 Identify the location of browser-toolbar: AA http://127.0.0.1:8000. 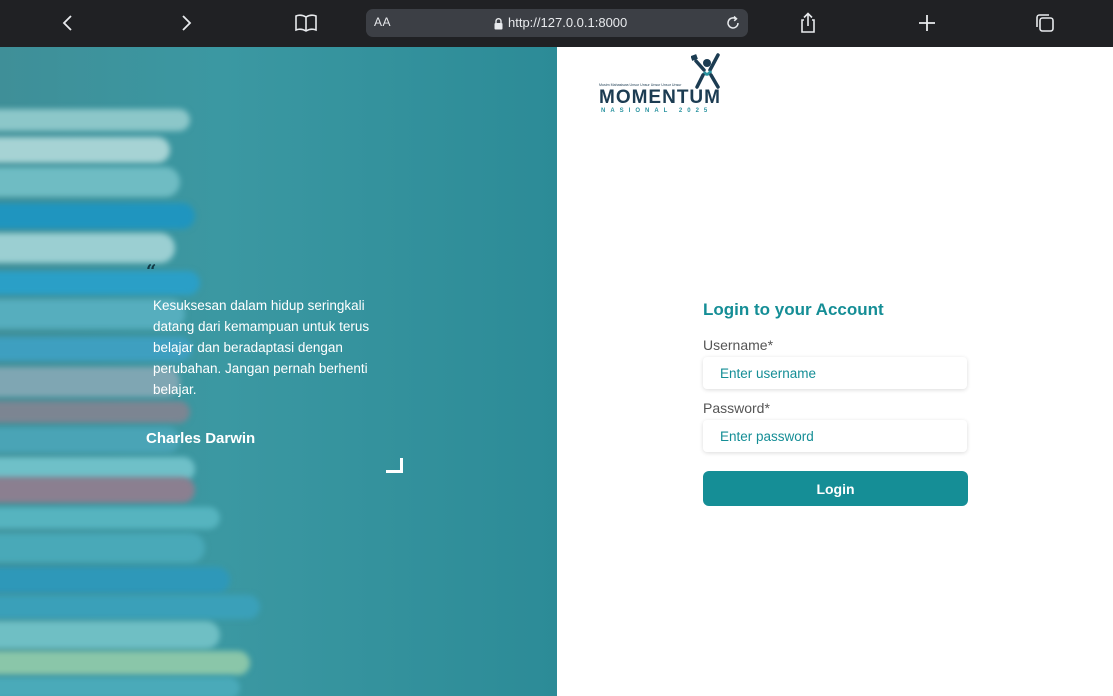
(556, 23).